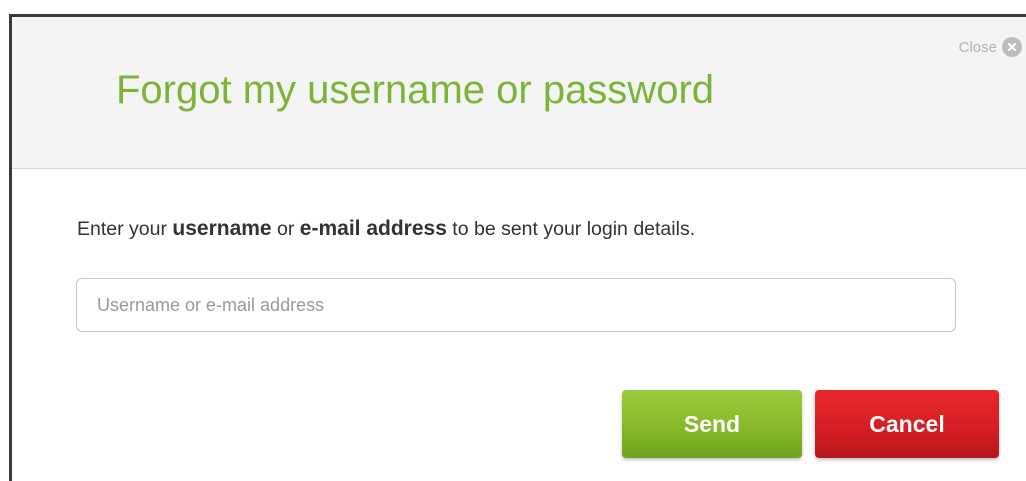 The width and height of the screenshot is (1026, 481). I want to click on send-button: Send, so click(712, 424).